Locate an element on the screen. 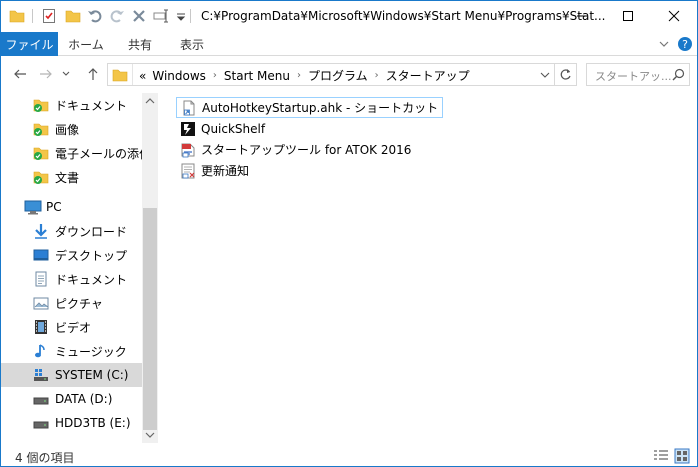 This screenshot has width=698, height=467. tab-view: 表示 is located at coordinates (192, 44).